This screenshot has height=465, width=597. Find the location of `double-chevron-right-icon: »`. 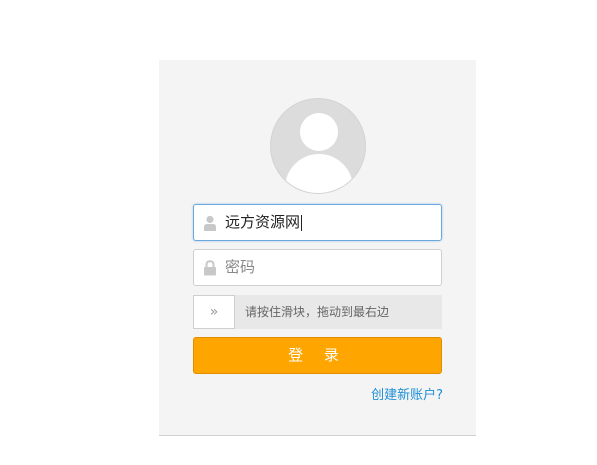

double-chevron-right-icon: » is located at coordinates (214, 312).